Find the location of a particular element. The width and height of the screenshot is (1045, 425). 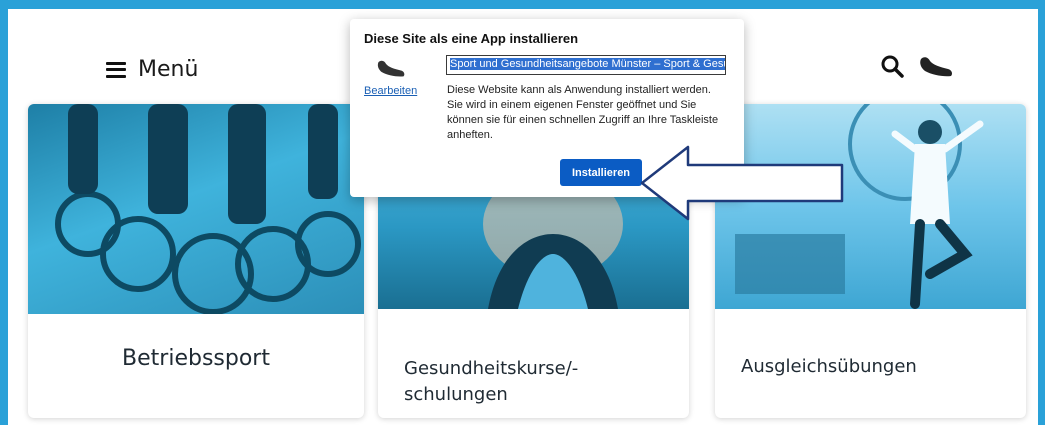

search-icon is located at coordinates (892, 66).